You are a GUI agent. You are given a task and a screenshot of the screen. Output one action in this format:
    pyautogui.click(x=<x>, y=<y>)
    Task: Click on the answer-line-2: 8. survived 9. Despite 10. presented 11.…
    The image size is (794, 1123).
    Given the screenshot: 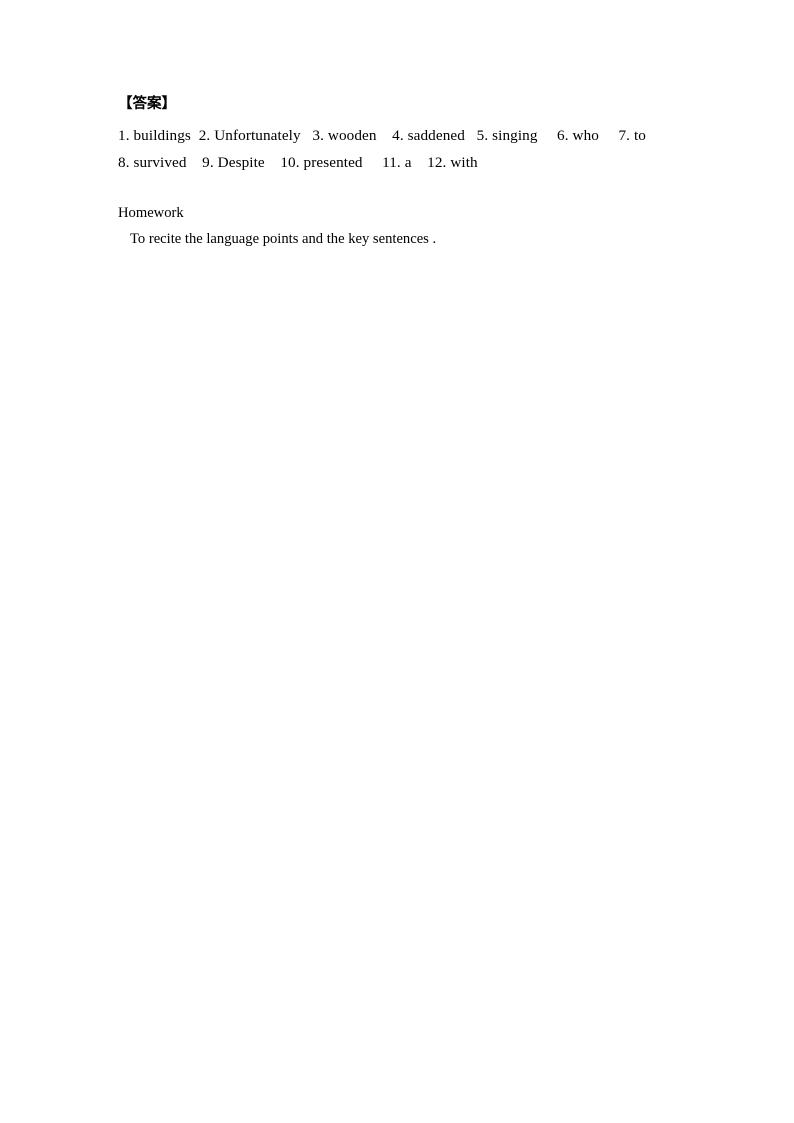 What is the action you would take?
    pyautogui.click(x=298, y=162)
    